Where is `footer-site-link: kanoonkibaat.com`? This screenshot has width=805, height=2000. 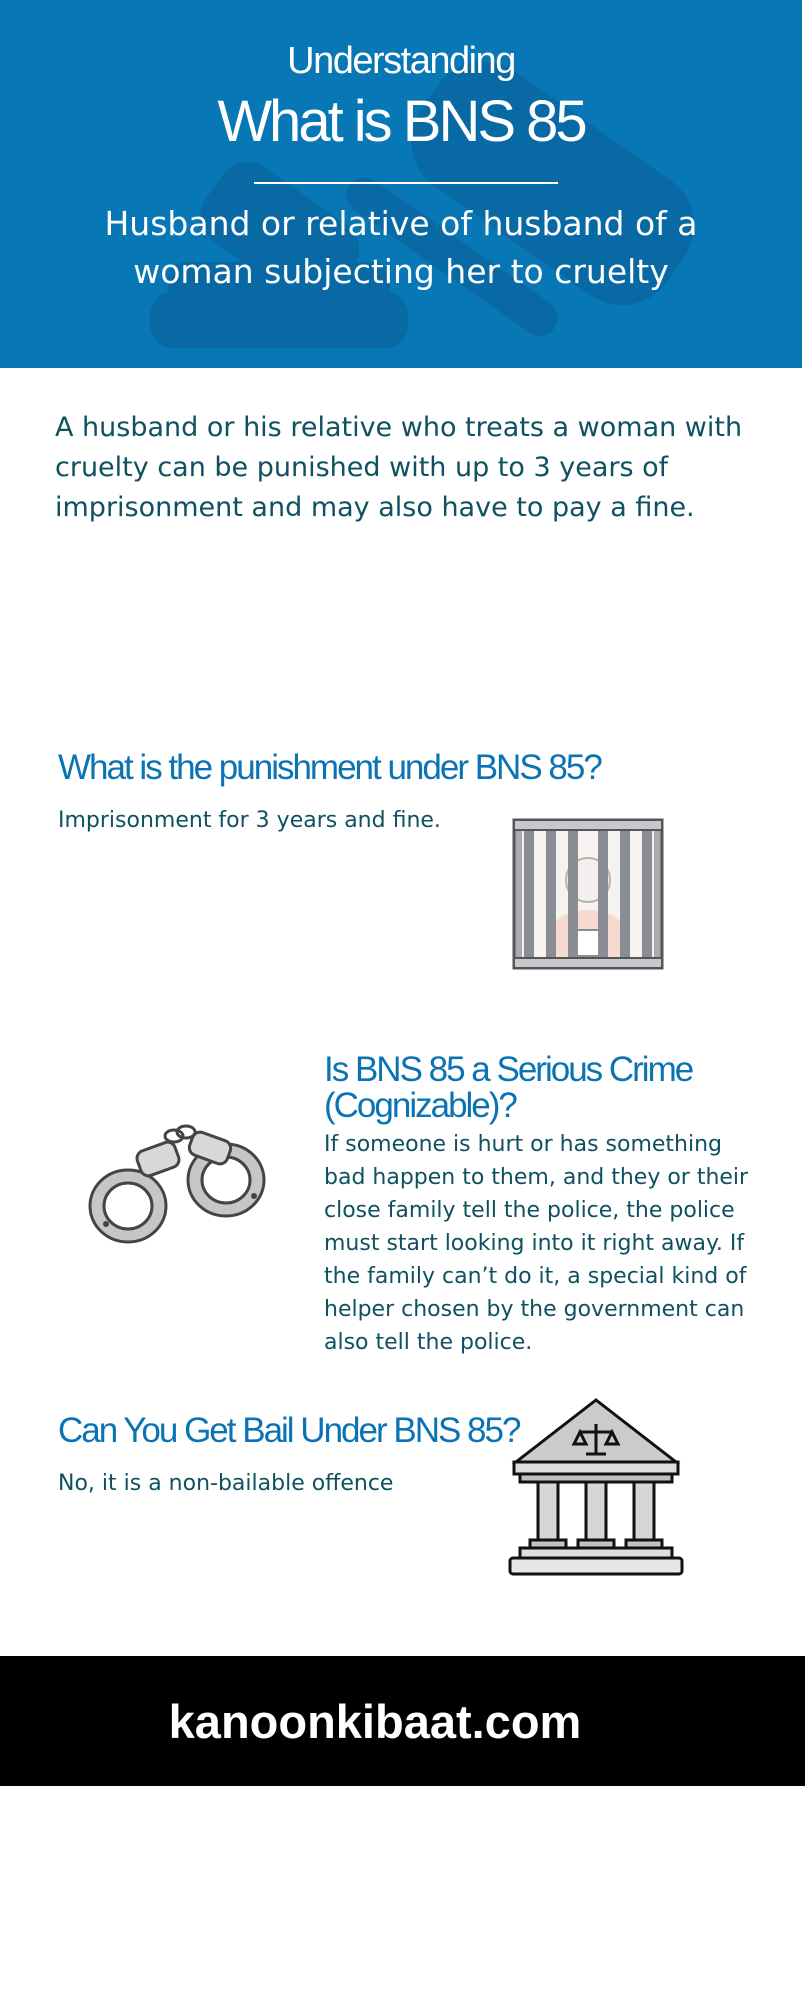 footer-site-link: kanoonkibaat.com is located at coordinates (375, 1721).